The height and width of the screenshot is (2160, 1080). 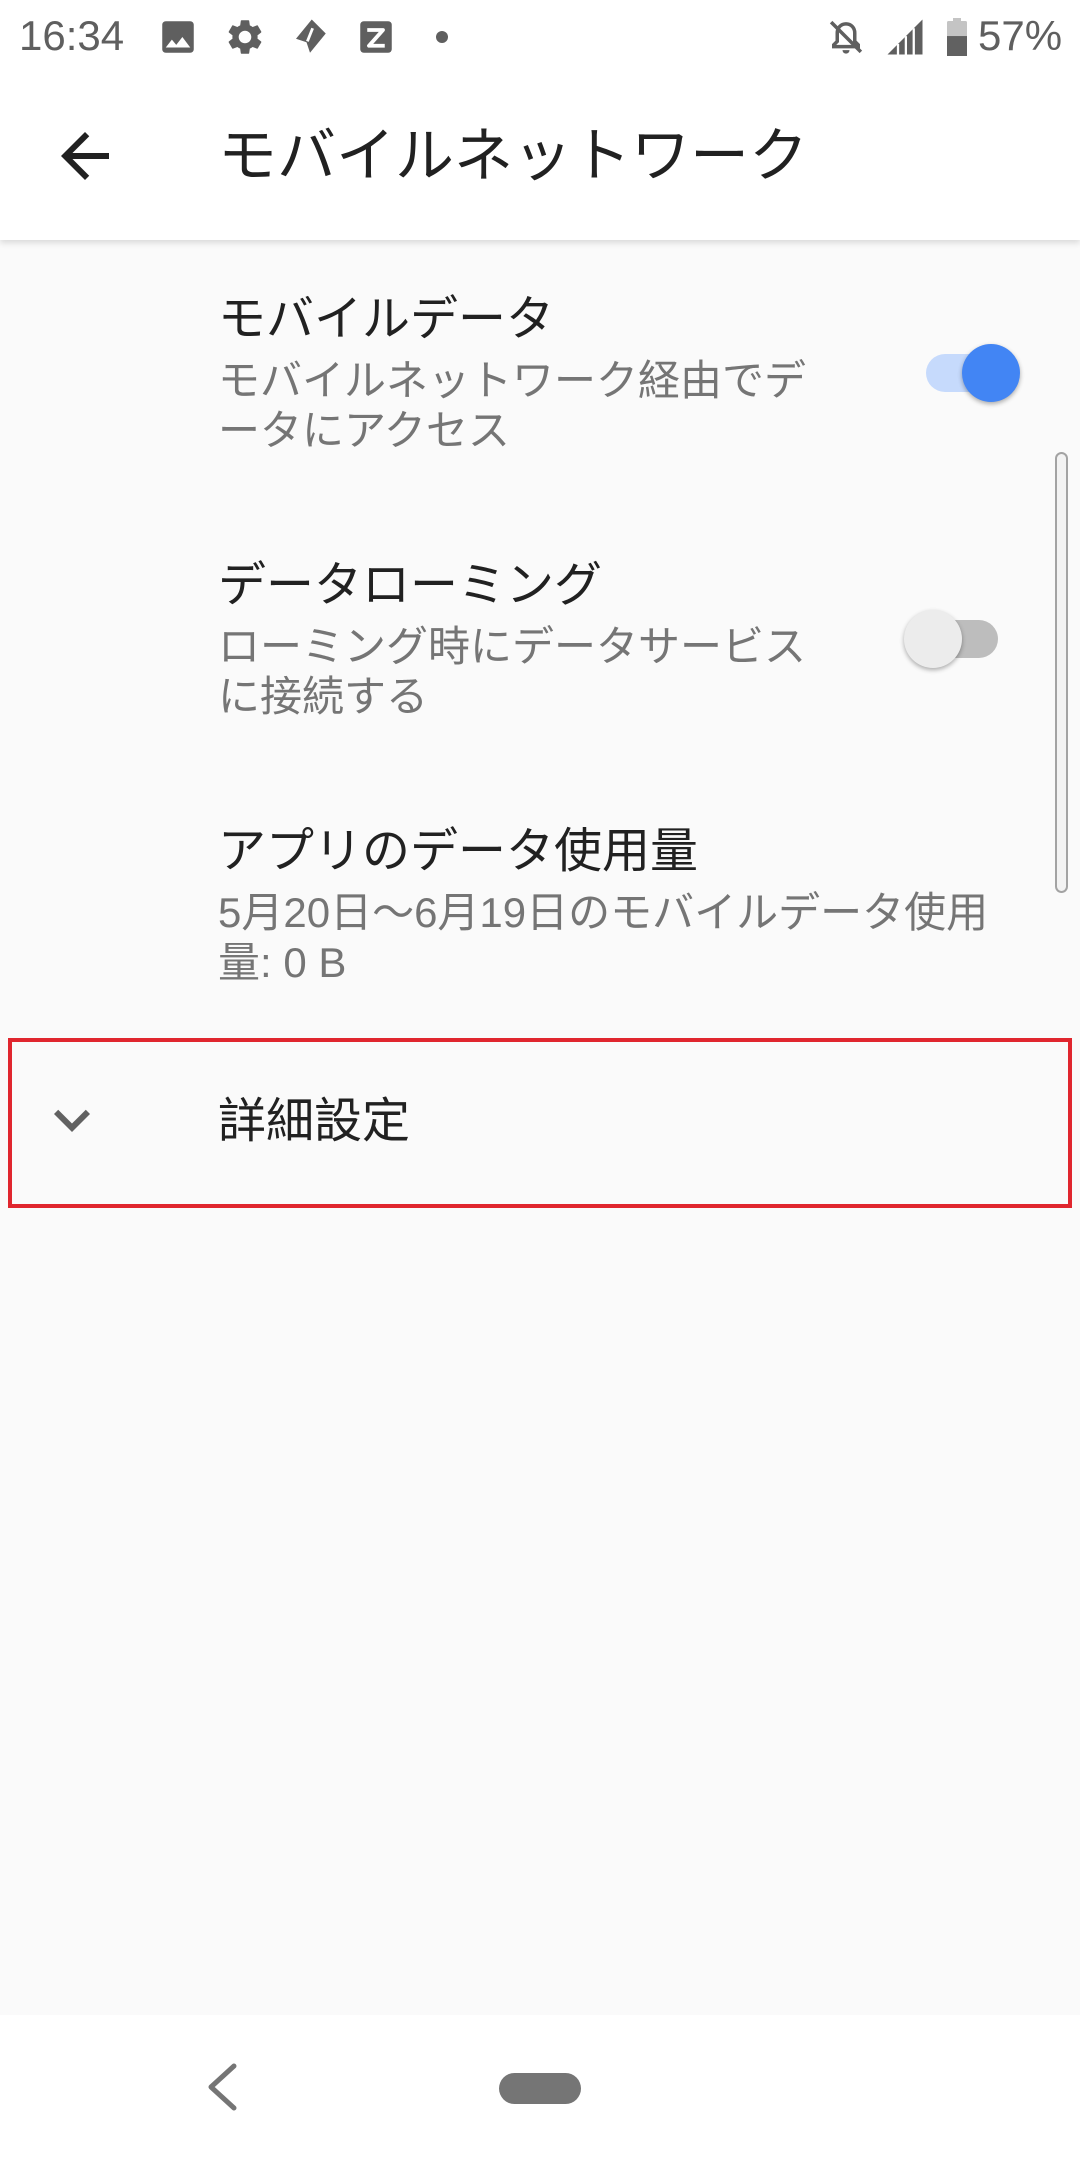 I want to click on nav-back-icon, so click(x=225, y=2087).